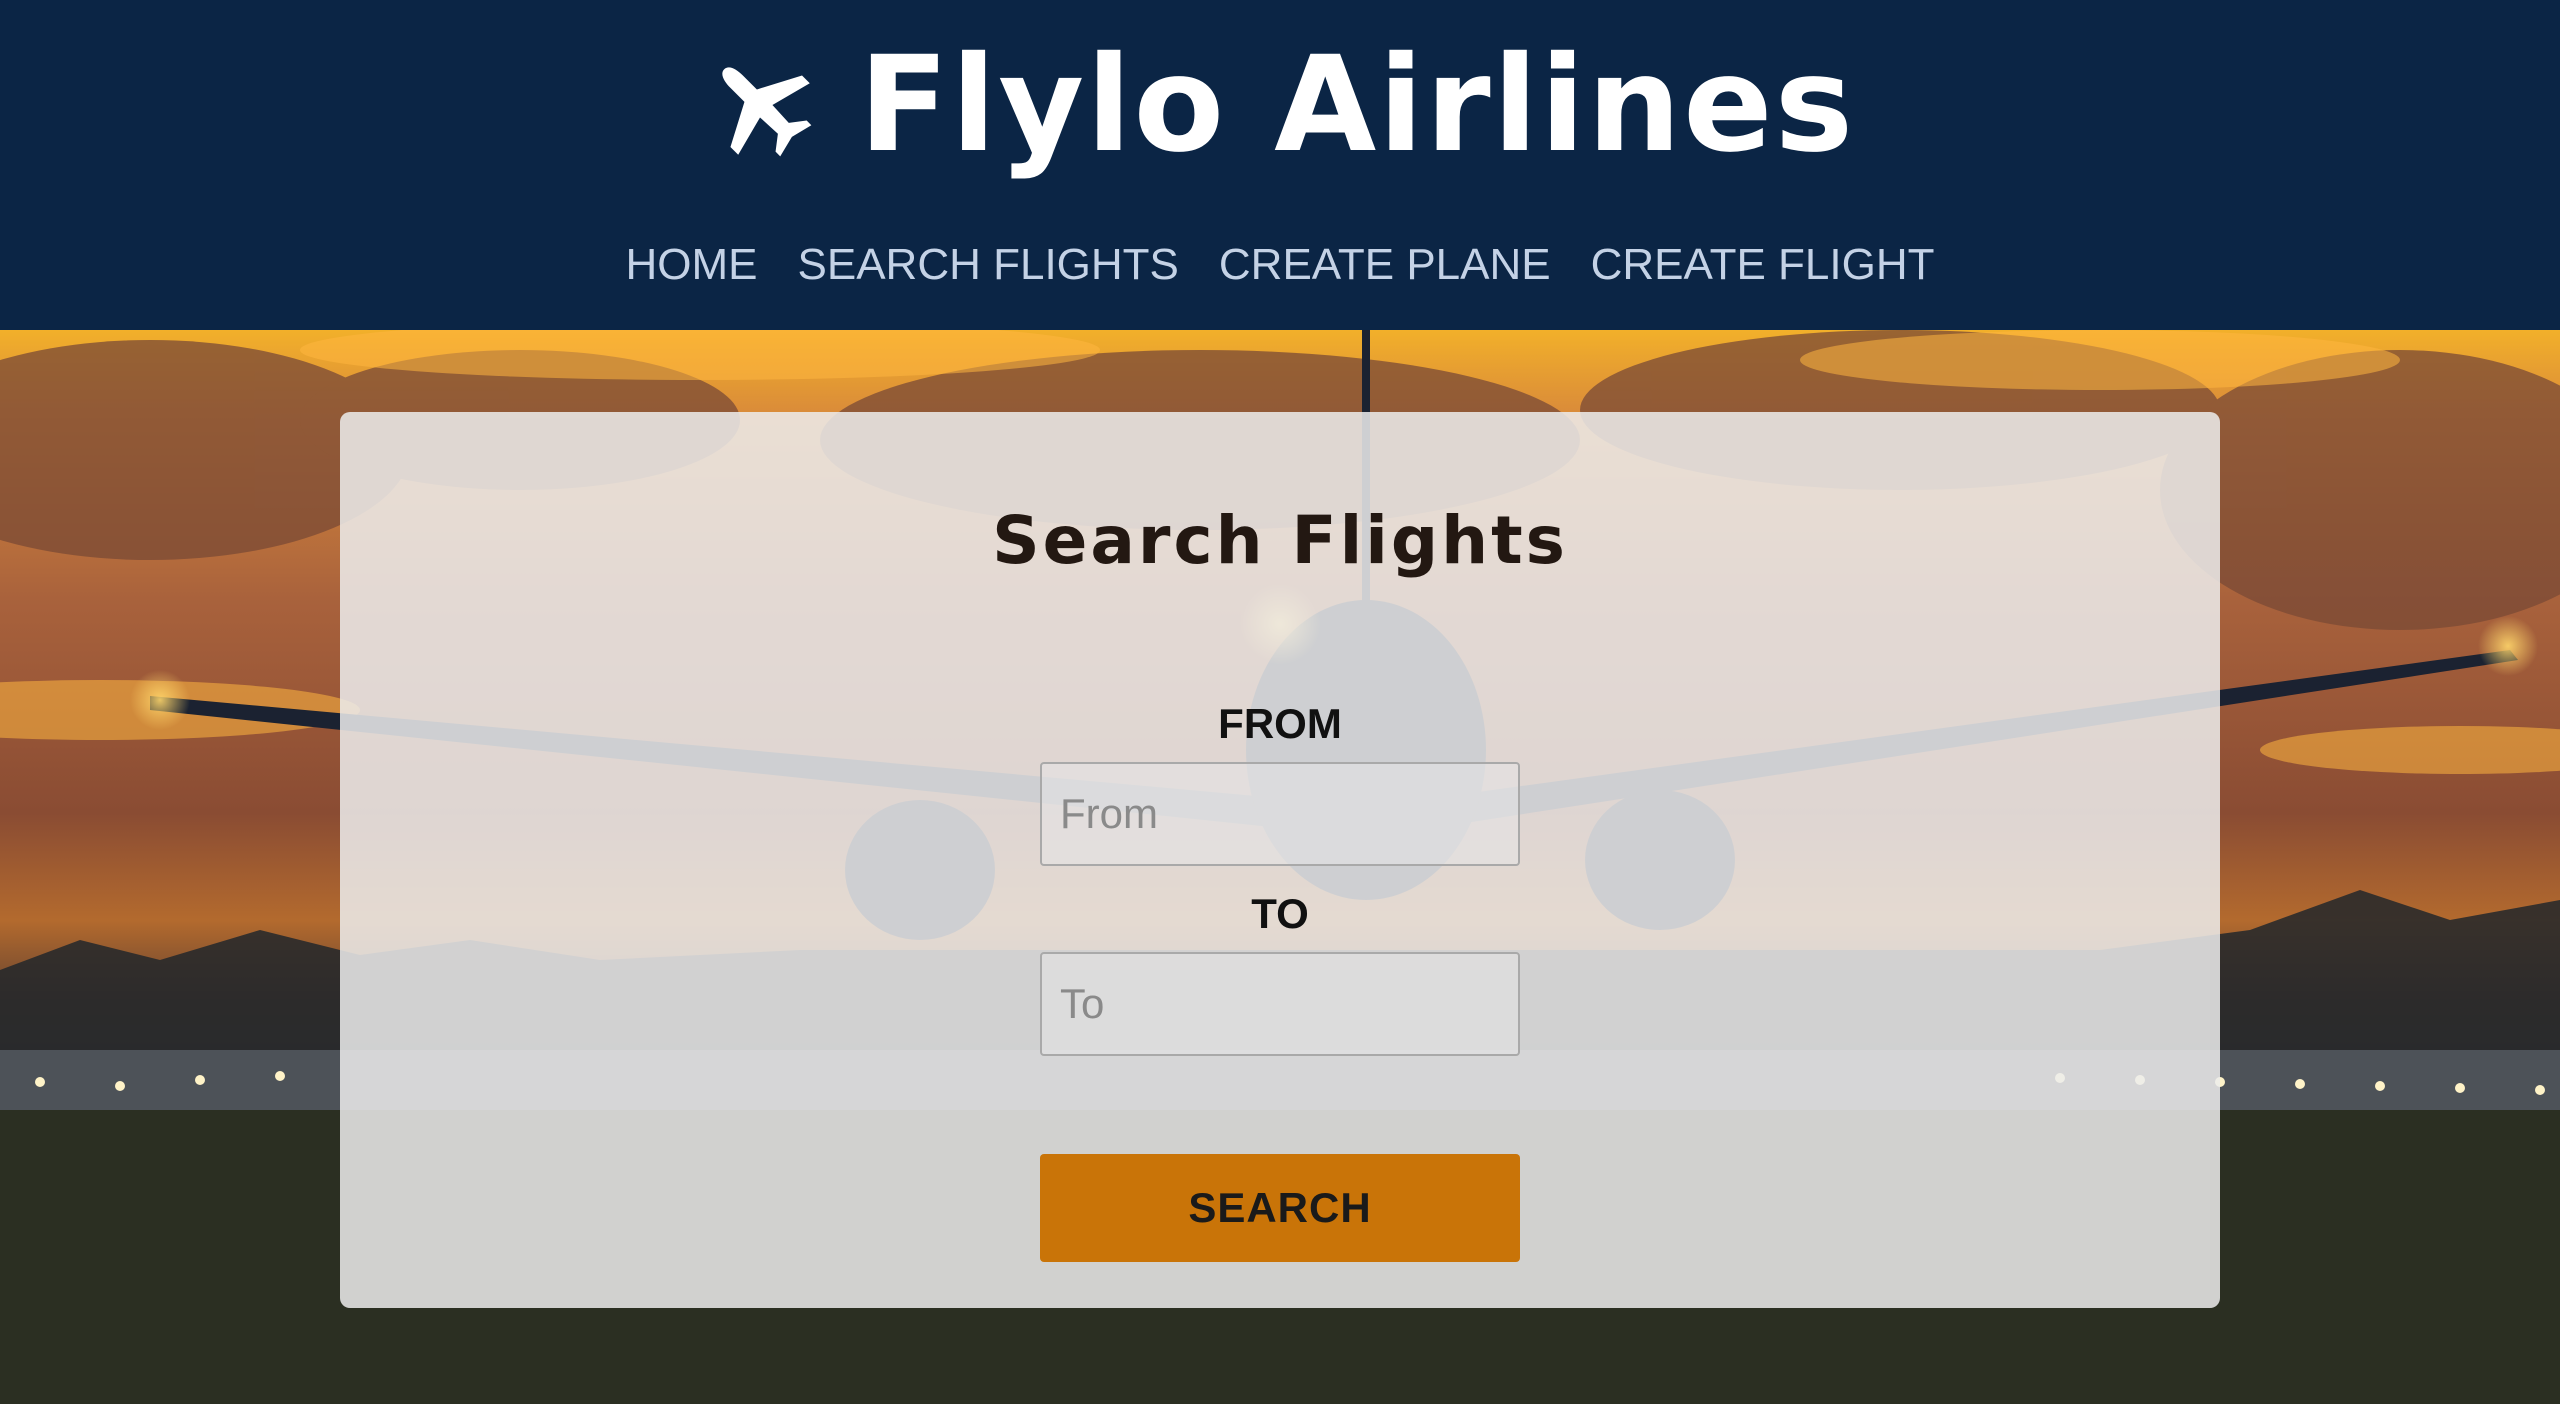 The height and width of the screenshot is (1404, 2560). I want to click on brand: Flylo Airlines, so click(1280, 105).